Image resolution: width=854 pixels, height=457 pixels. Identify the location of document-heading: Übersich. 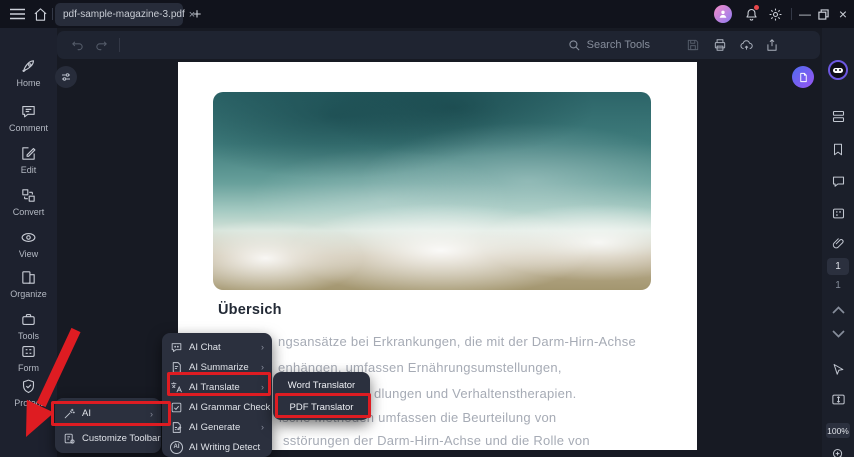
(250, 310).